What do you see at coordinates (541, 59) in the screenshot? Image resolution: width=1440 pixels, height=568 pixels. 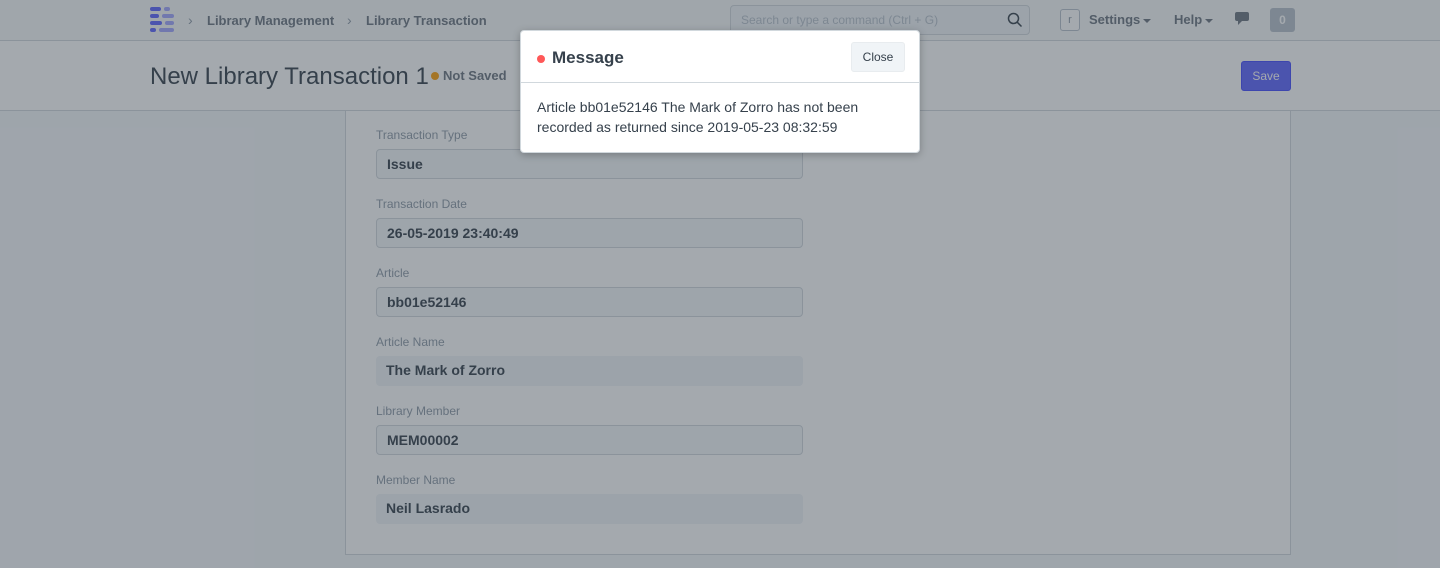 I see `red-indicator-dot` at bounding box center [541, 59].